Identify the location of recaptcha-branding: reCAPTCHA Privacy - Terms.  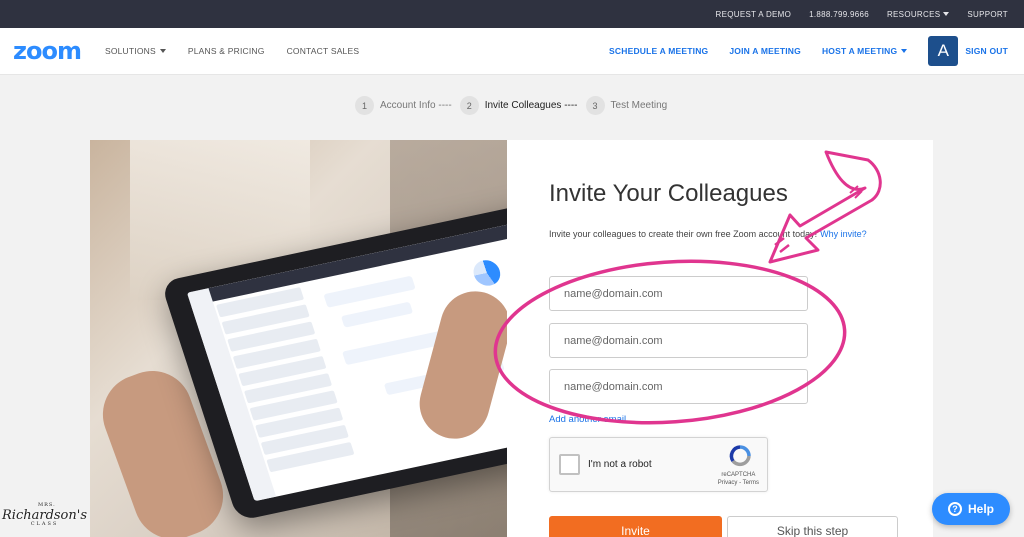
(738, 479).